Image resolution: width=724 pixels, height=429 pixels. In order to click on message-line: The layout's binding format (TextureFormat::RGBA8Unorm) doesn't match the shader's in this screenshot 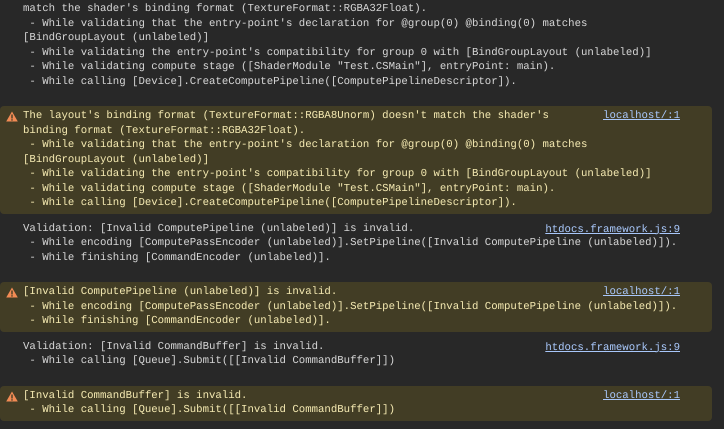, I will do `click(286, 116)`.